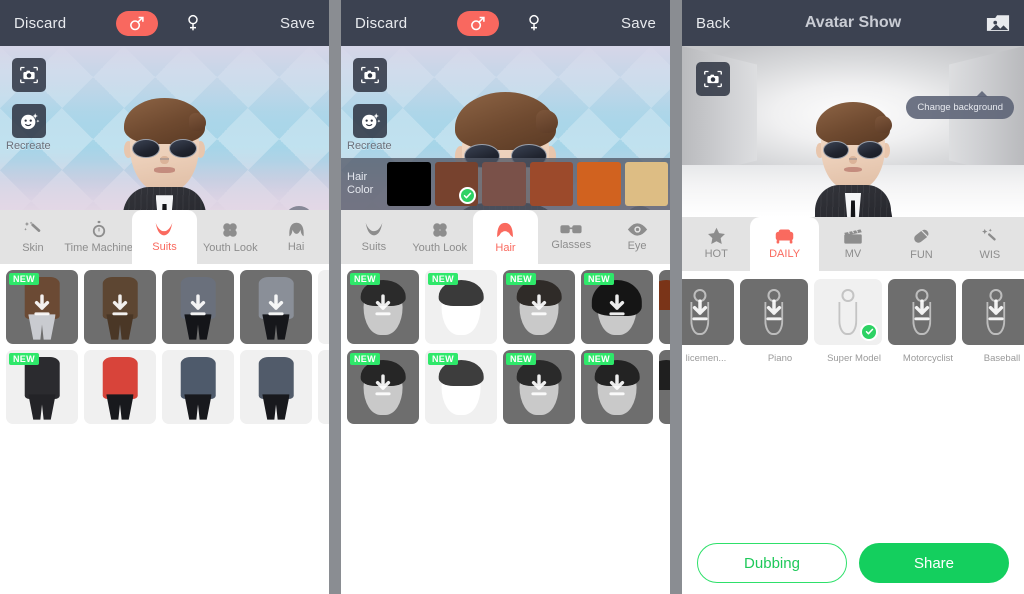 Image resolution: width=1024 pixels, height=594 pixels. I want to click on tab-youth-look-label: Youth Look, so click(230, 247).